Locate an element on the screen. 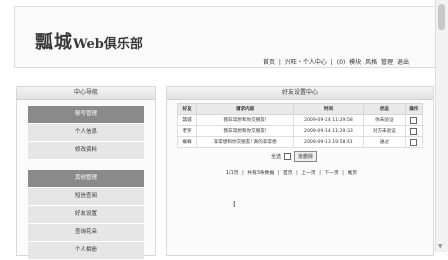  sidebar-item-personal-info: 个人信息 is located at coordinates (86, 133).